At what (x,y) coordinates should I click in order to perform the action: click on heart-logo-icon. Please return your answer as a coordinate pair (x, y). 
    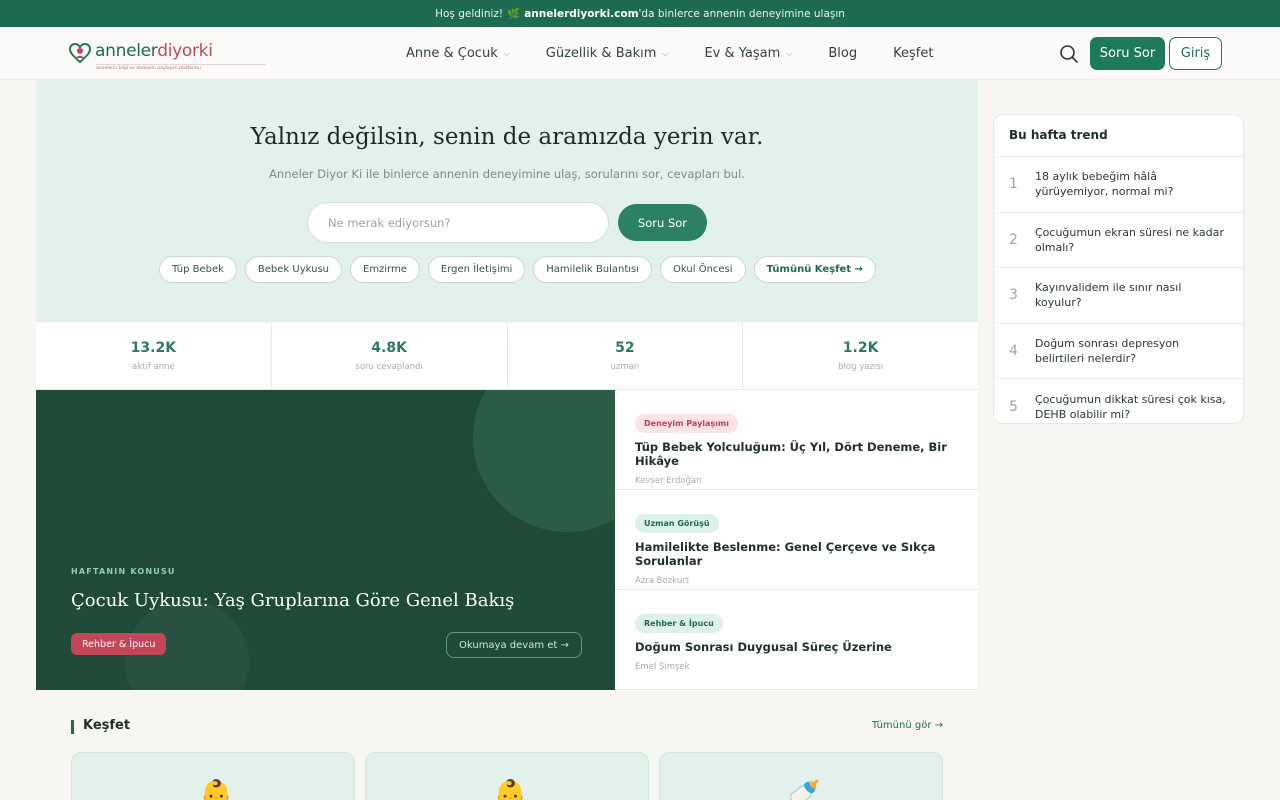
    Looking at the image, I should click on (80, 53).